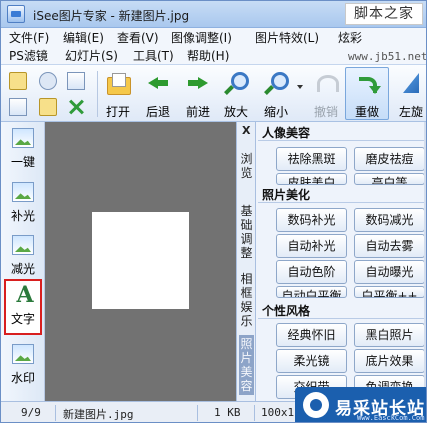 The width and height of the screenshot is (427, 423). What do you see at coordinates (23, 151) in the screenshot?
I see `side-tool-one-click: 一键` at bounding box center [23, 151].